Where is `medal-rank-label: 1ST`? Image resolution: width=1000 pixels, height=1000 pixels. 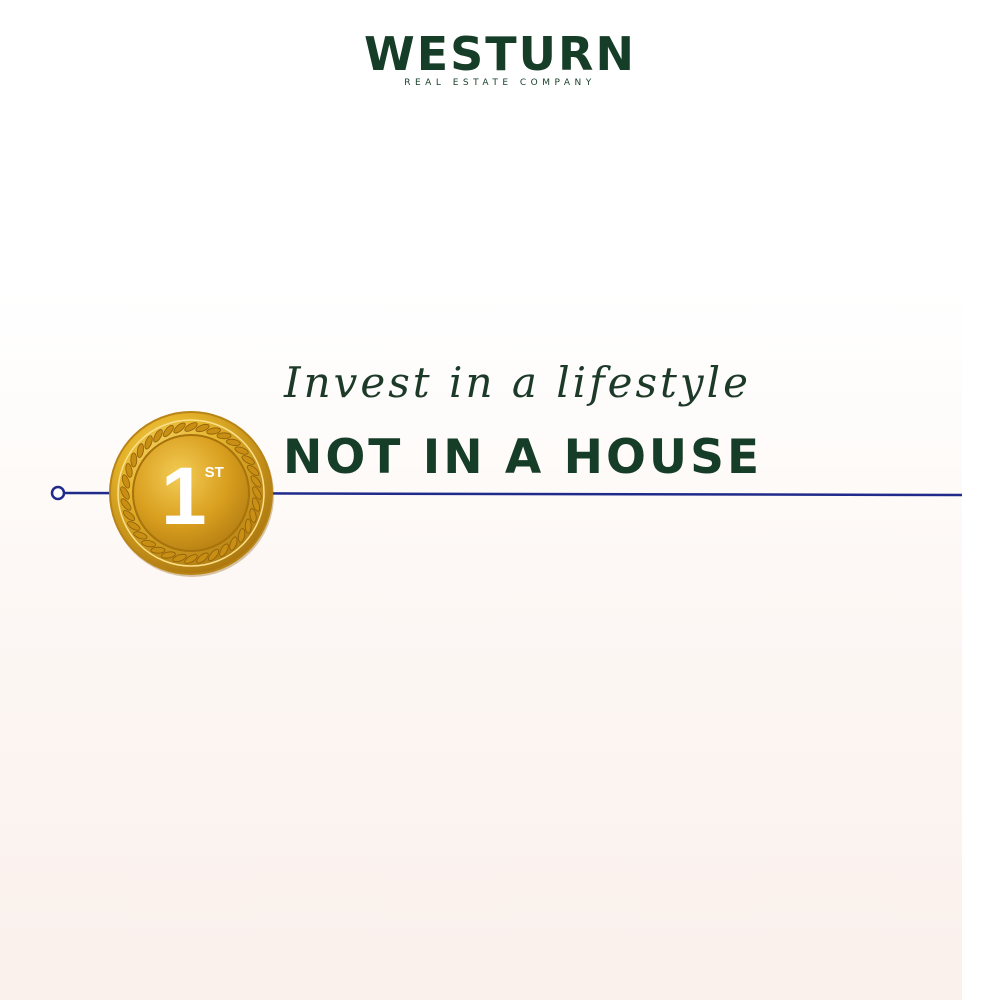
medal-rank-label: 1ST is located at coordinates (192, 497).